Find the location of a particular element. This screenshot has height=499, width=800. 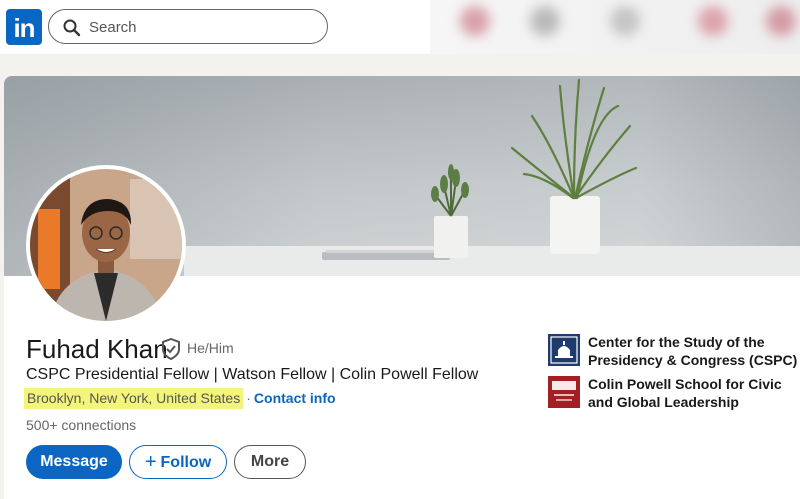

top-navigation: in is located at coordinates (400, 27).